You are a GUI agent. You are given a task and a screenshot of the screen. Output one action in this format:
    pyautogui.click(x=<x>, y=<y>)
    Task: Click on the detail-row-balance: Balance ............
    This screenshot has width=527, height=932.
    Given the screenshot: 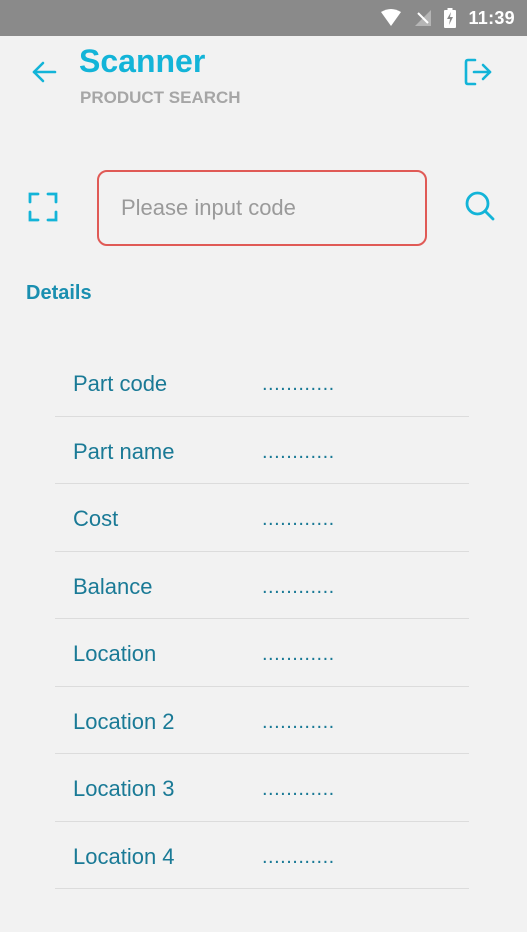 What is the action you would take?
    pyautogui.click(x=262, y=585)
    